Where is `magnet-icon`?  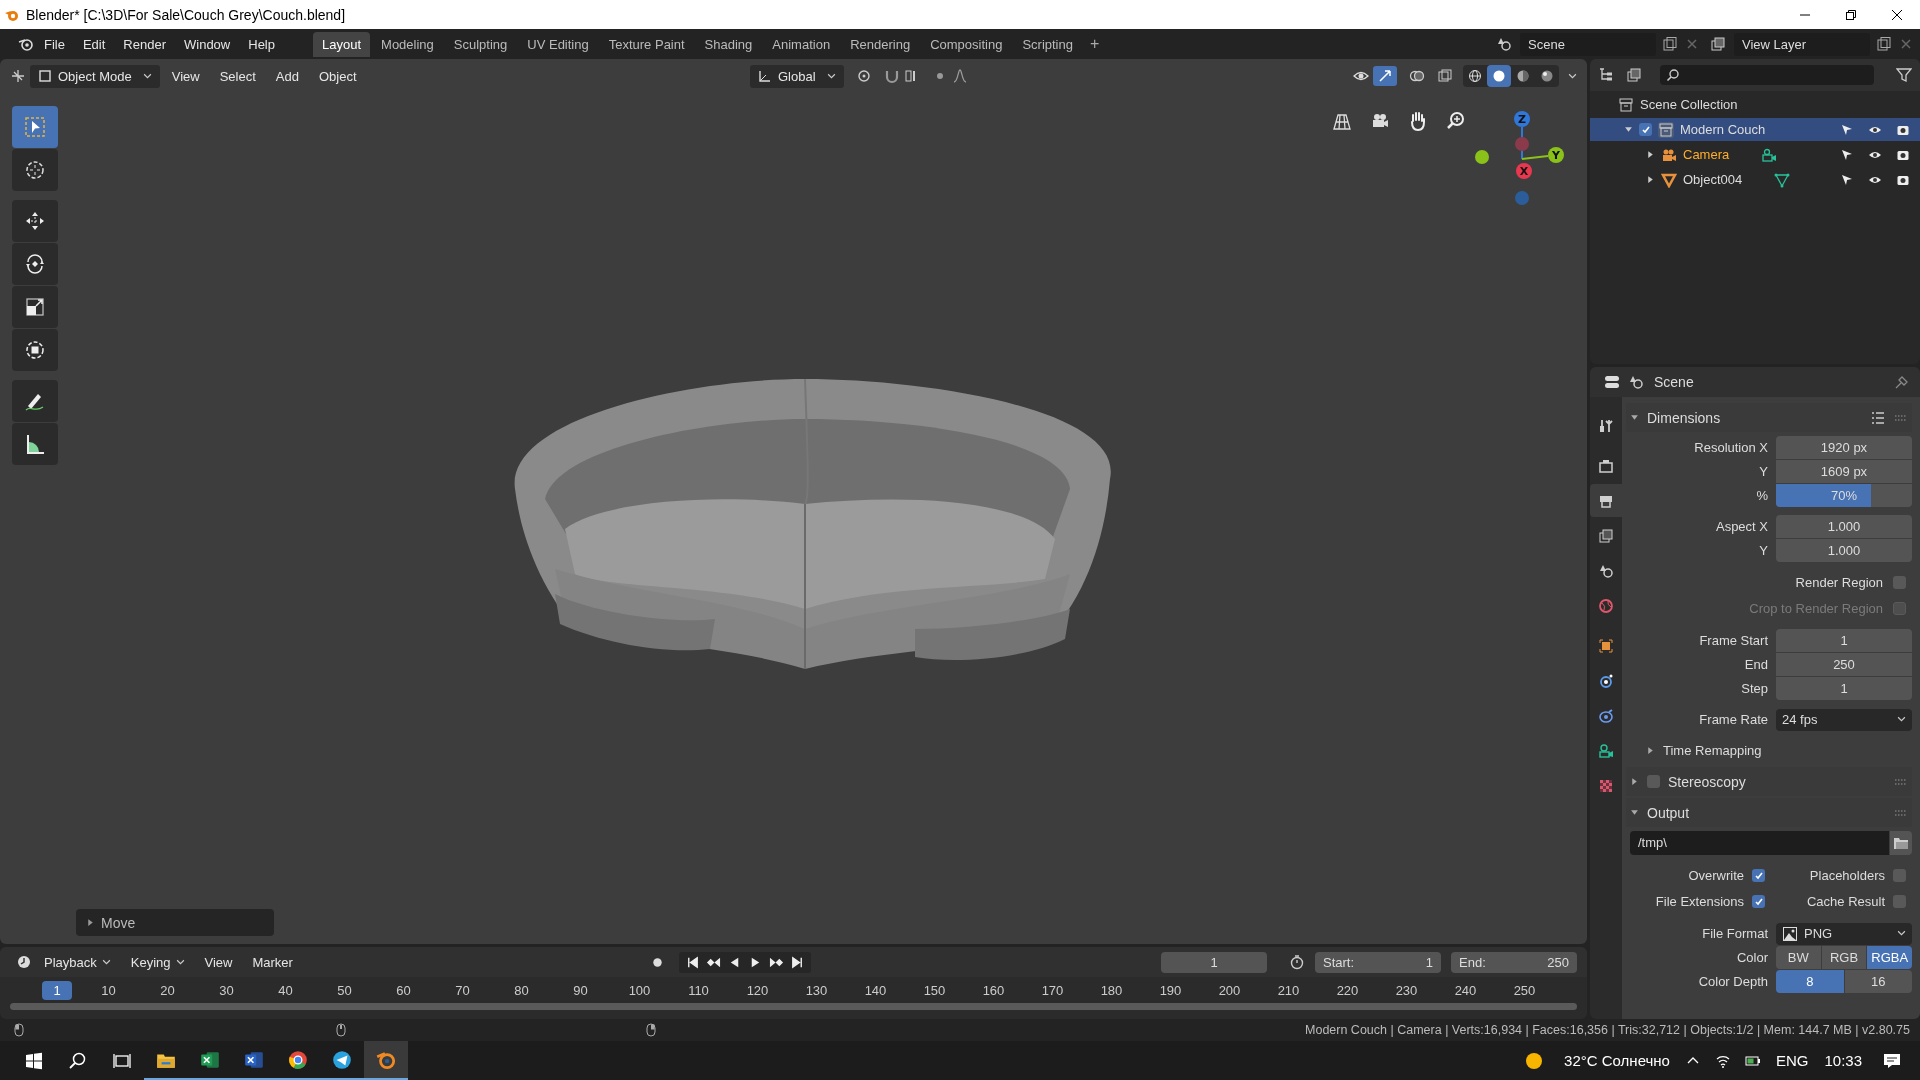 magnet-icon is located at coordinates (891, 76).